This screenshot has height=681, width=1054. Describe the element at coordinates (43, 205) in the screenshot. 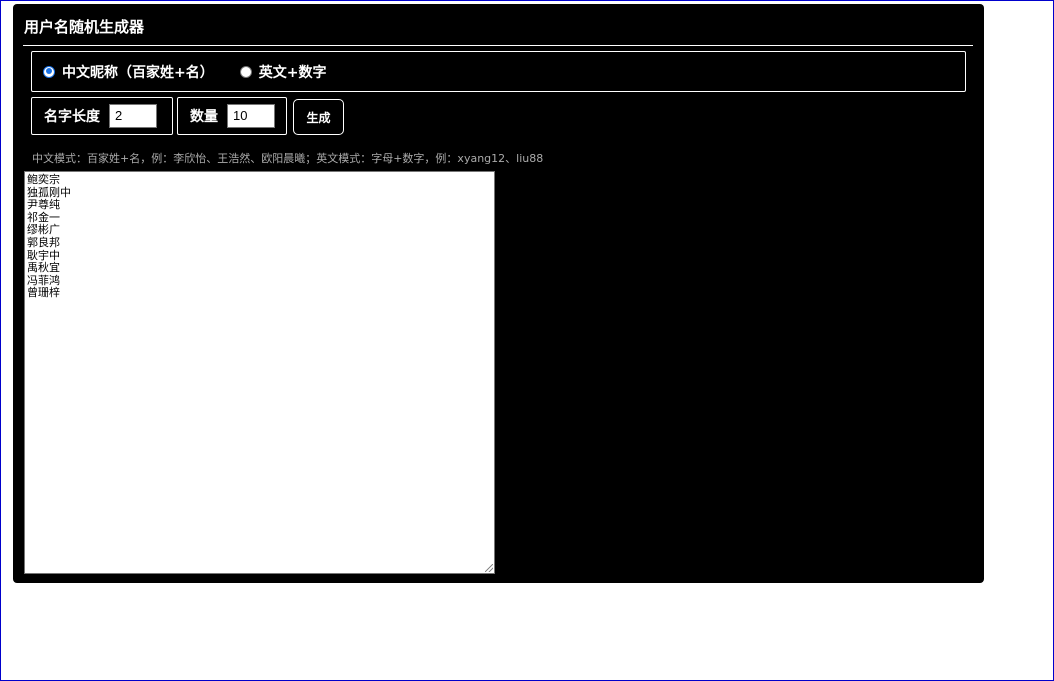

I see `output-line: 尹尊纯` at that location.